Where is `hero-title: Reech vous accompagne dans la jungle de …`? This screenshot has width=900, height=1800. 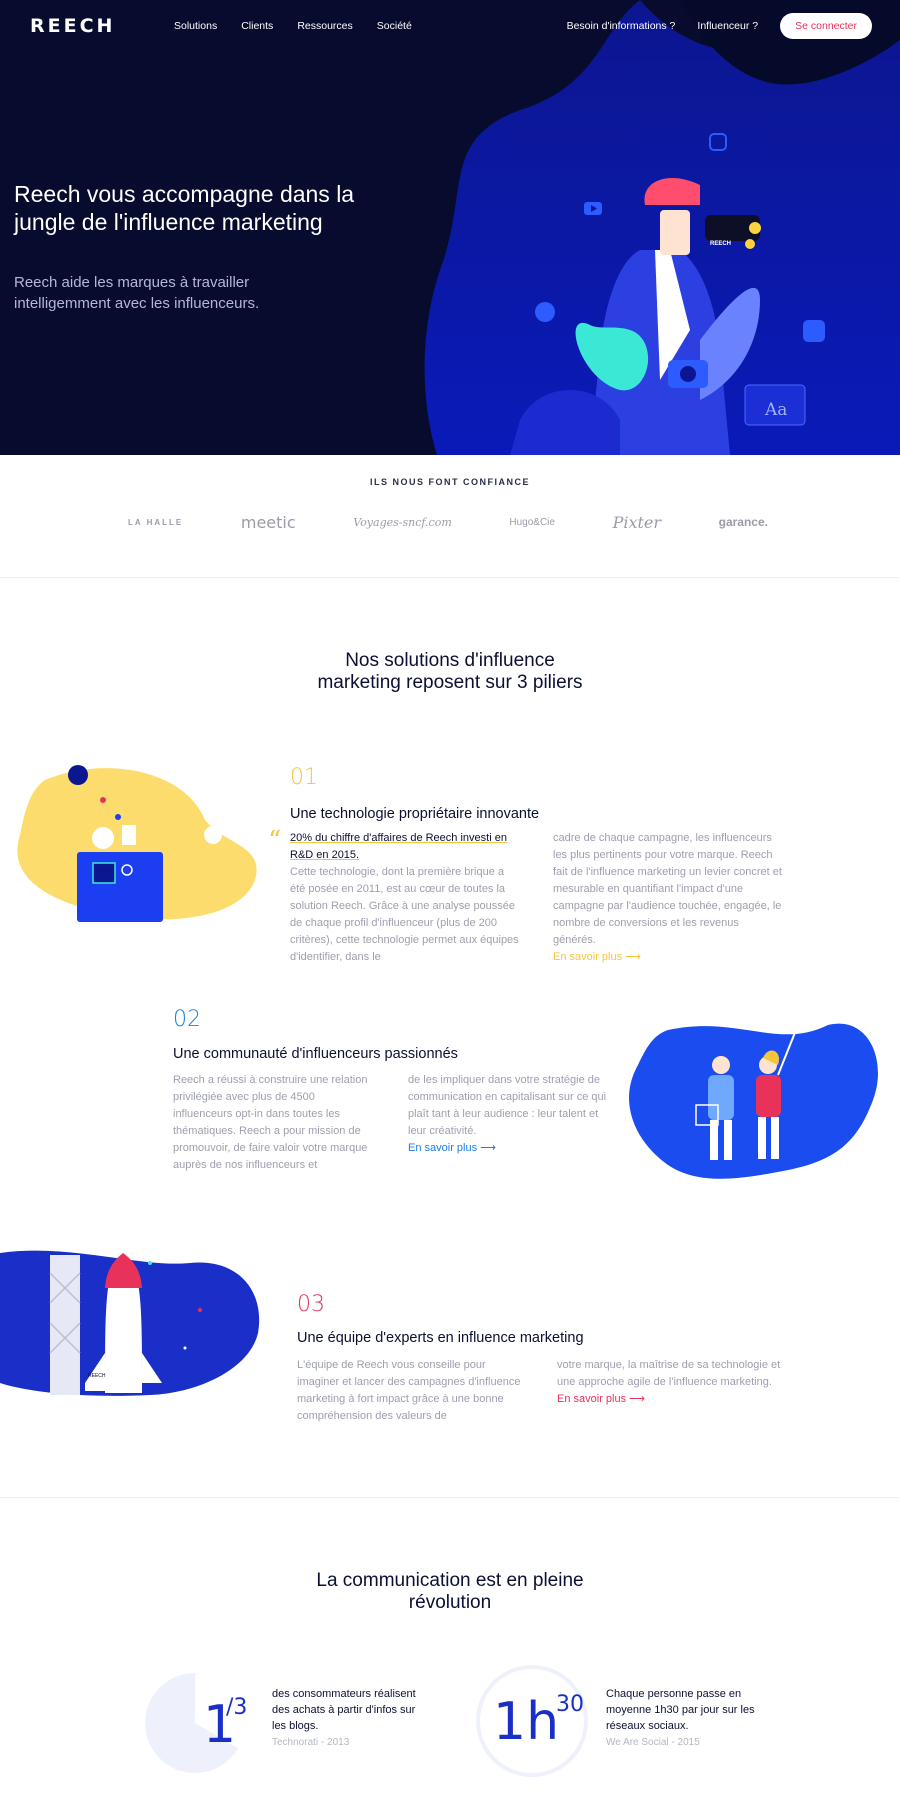 hero-title: Reech vous accompagne dans la jungle de … is located at coordinates (184, 208).